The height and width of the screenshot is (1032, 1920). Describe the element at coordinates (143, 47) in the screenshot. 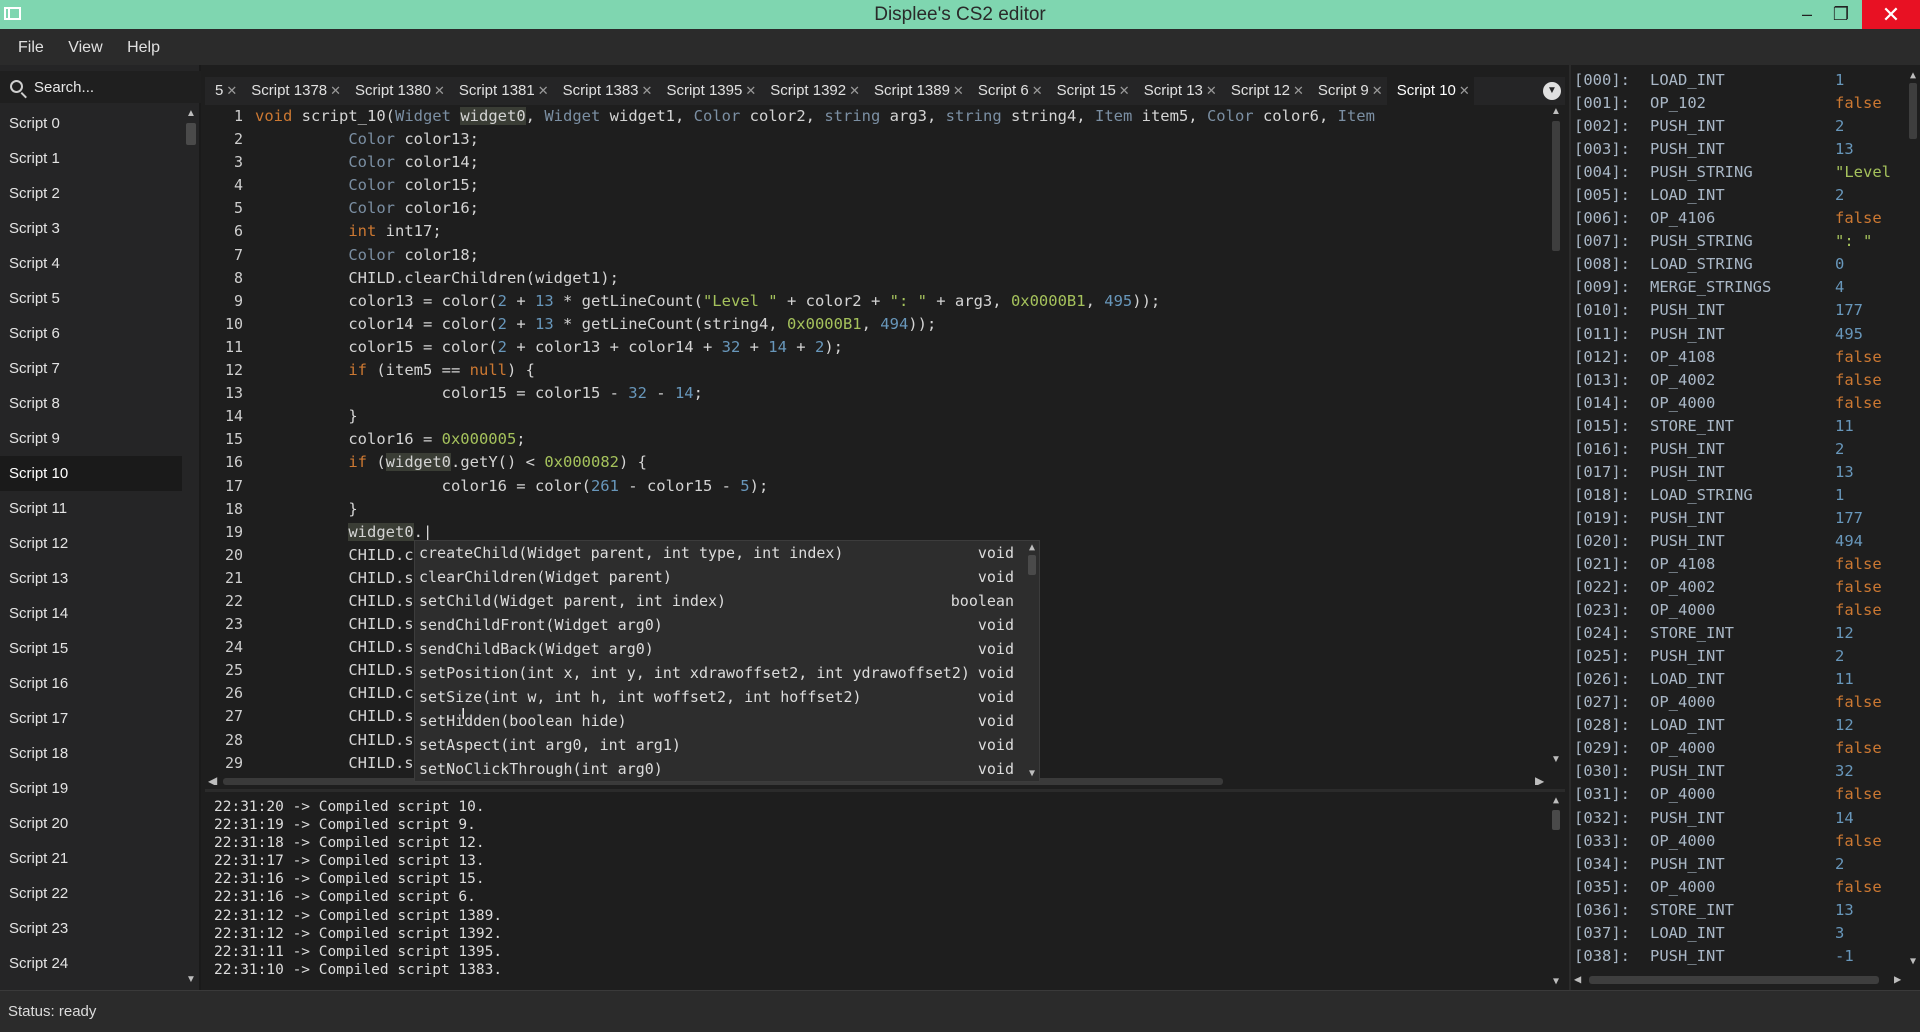

I see `menu-help: Help` at that location.